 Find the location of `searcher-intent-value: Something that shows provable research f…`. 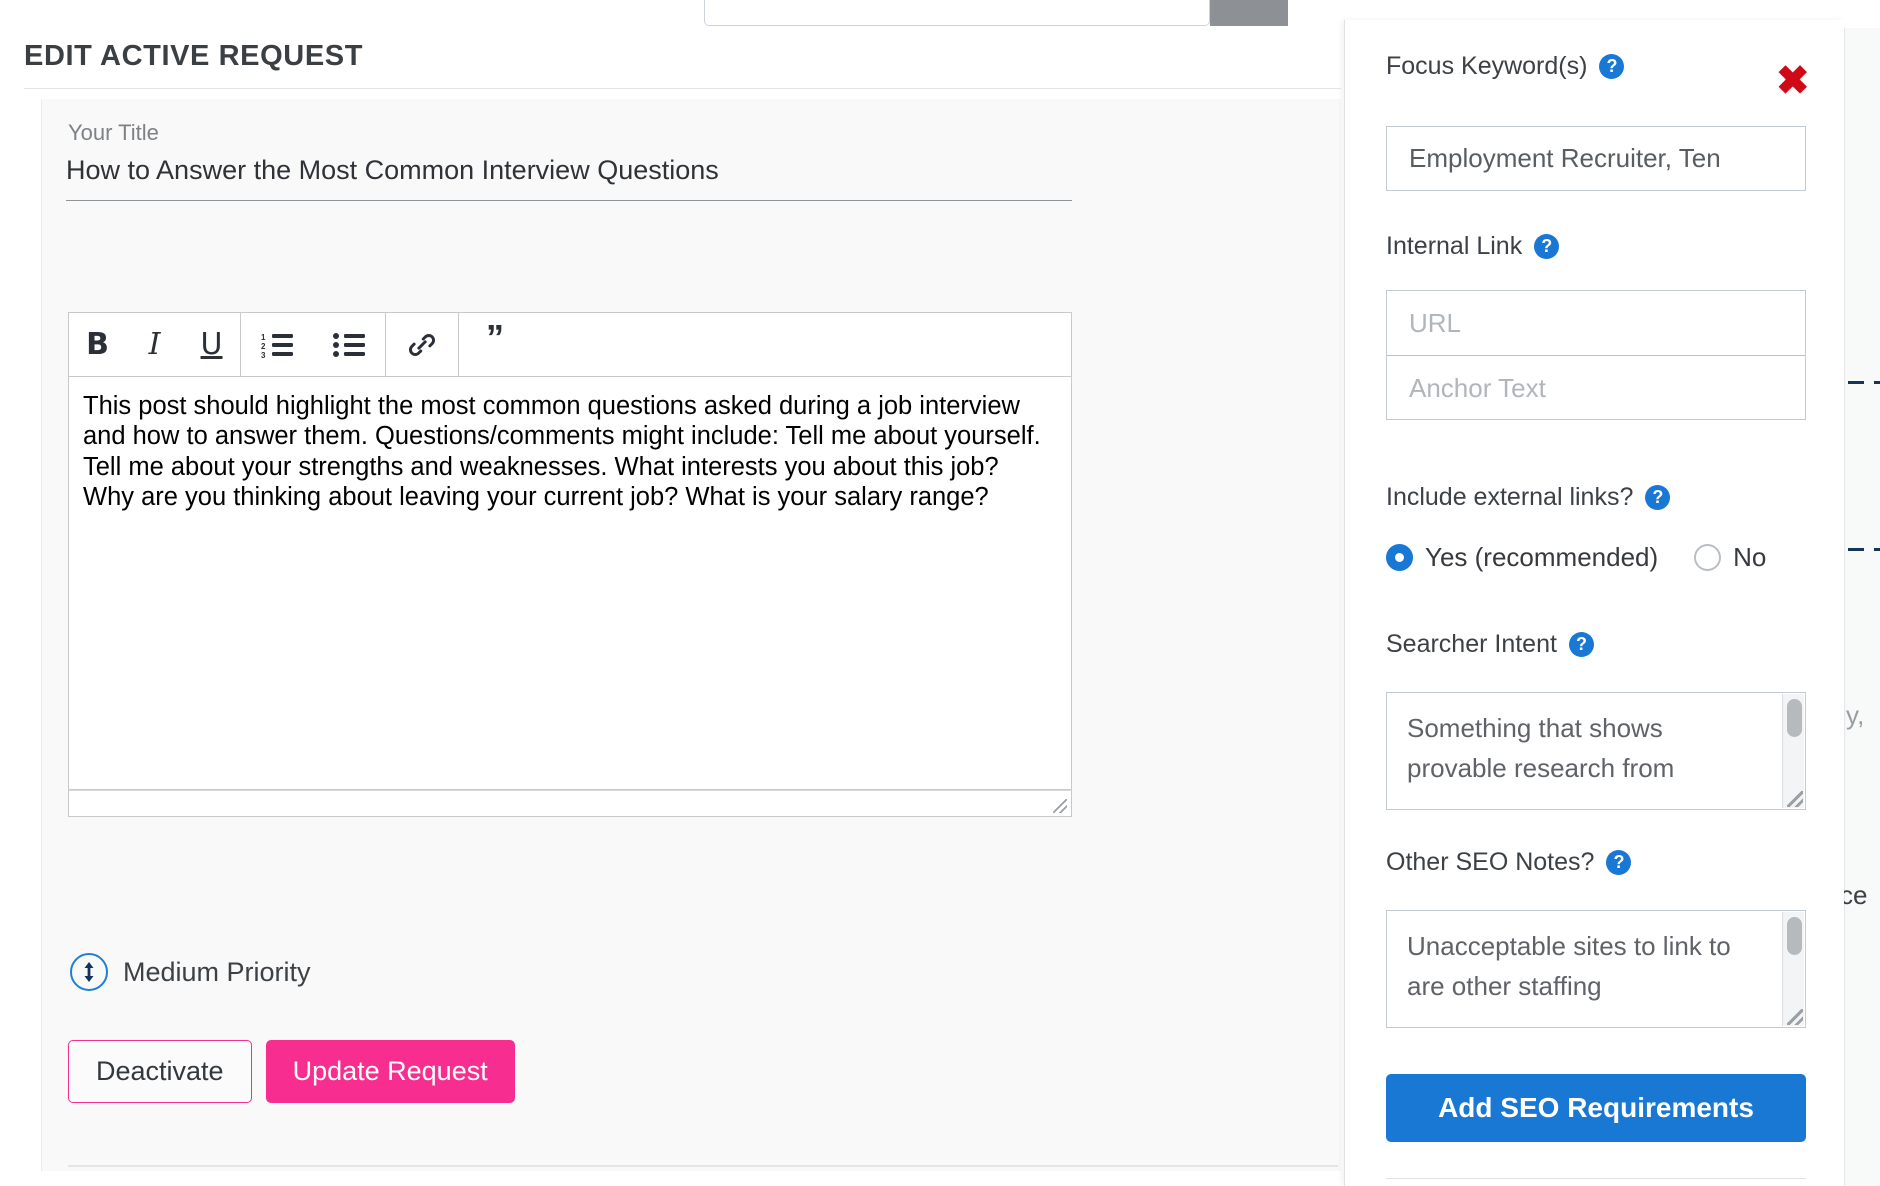

searcher-intent-value: Something that shows provable research f… is located at coordinates (1541, 748).